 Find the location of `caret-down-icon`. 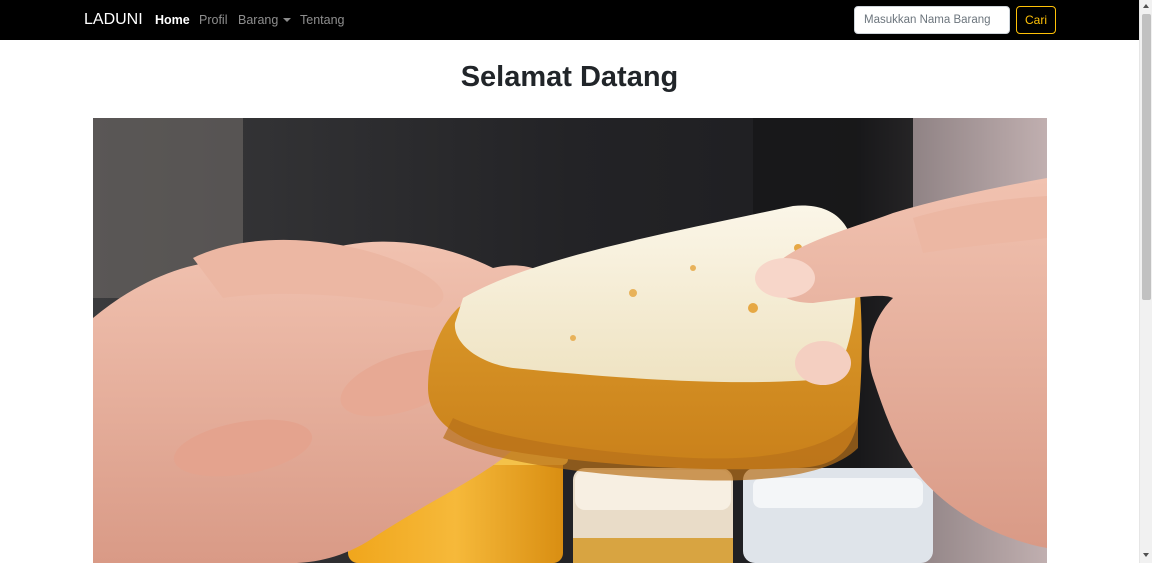

caret-down-icon is located at coordinates (287, 20).